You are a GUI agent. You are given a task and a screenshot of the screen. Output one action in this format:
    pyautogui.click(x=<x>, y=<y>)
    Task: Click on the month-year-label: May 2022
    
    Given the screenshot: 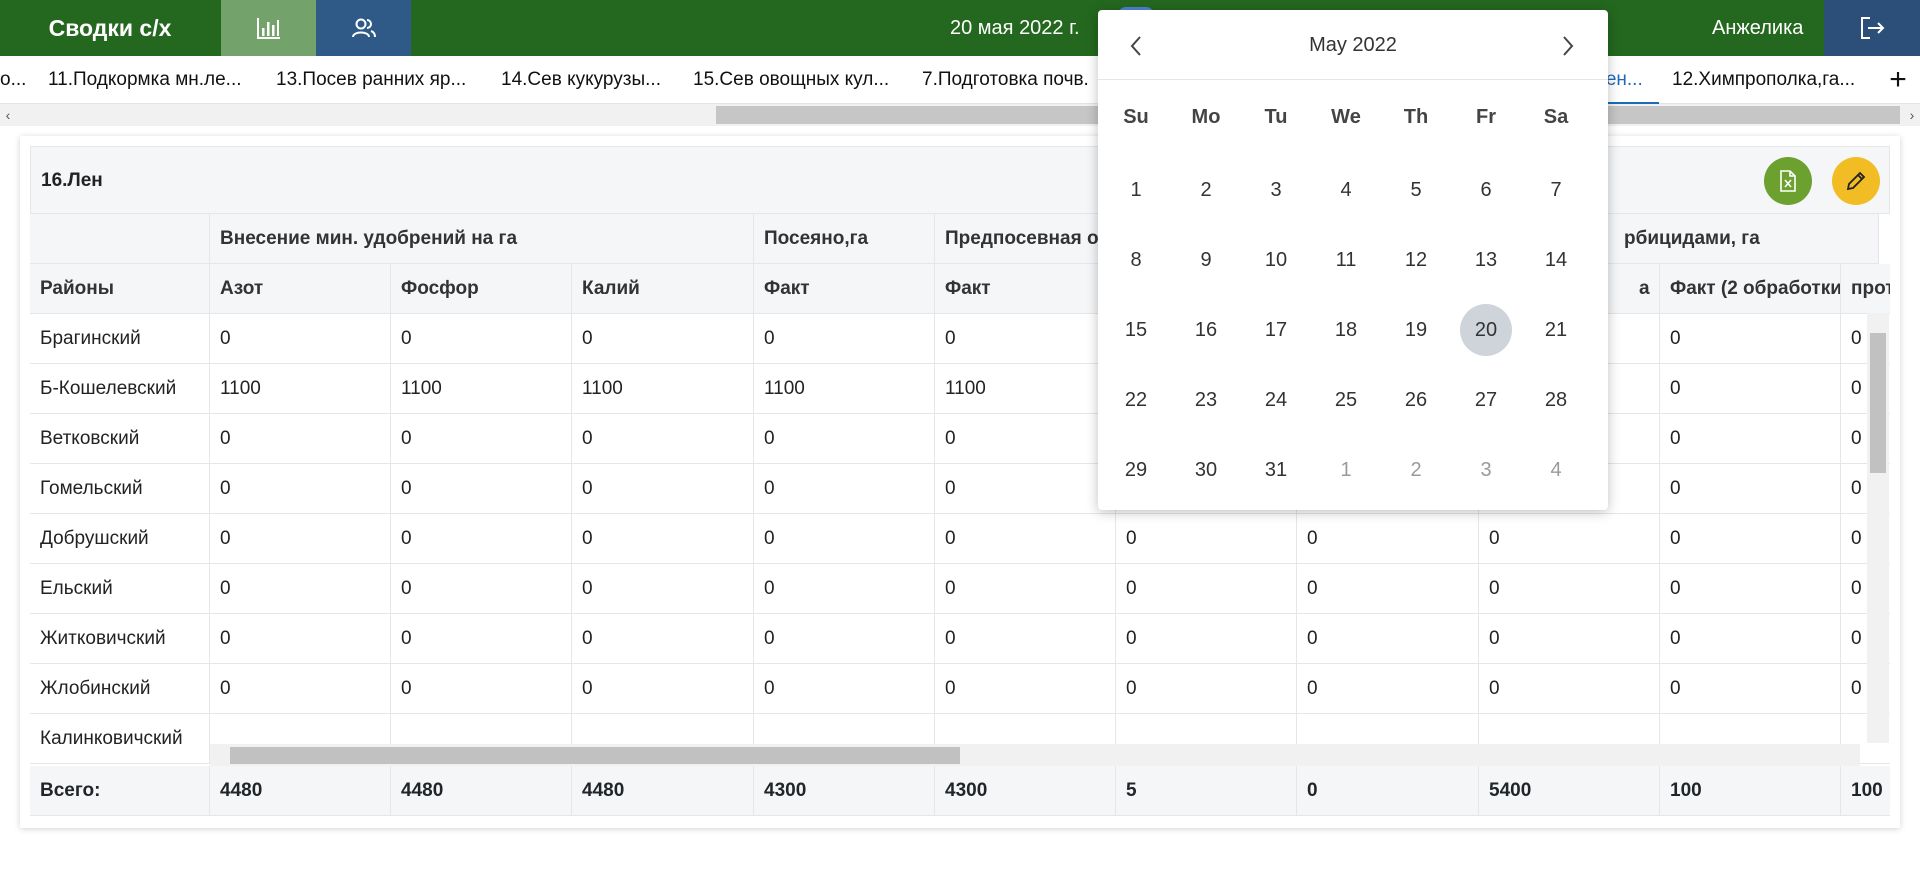 What is the action you would take?
    pyautogui.click(x=1353, y=45)
    